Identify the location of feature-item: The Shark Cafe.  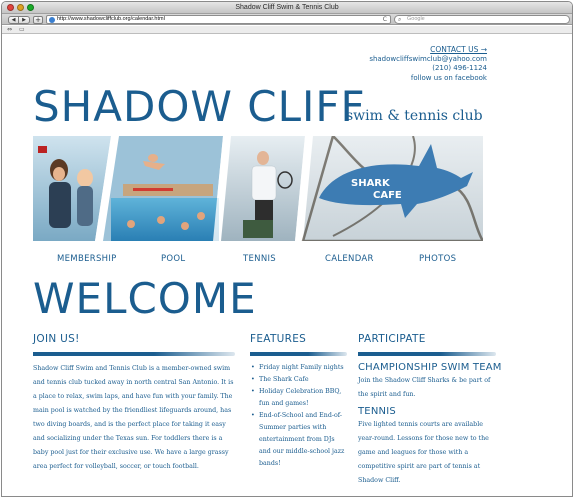
(299, 380).